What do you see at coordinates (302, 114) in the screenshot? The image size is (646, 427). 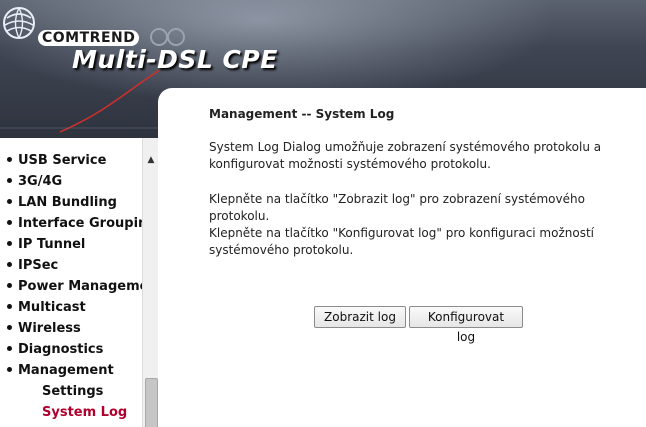 I see `page-title: Management -- System Log` at bounding box center [302, 114].